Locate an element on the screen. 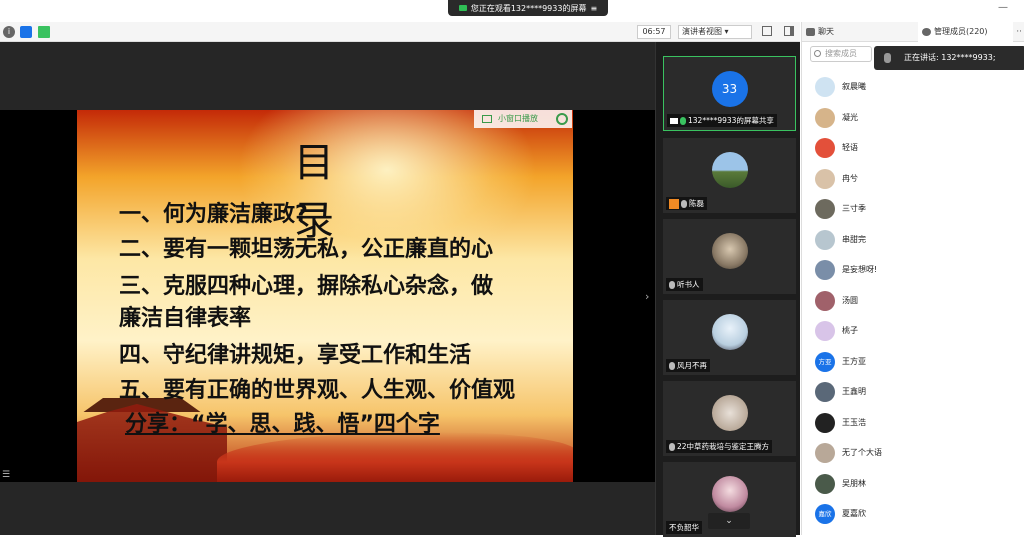  video-tile-label: 不负韶华 is located at coordinates (684, 527).